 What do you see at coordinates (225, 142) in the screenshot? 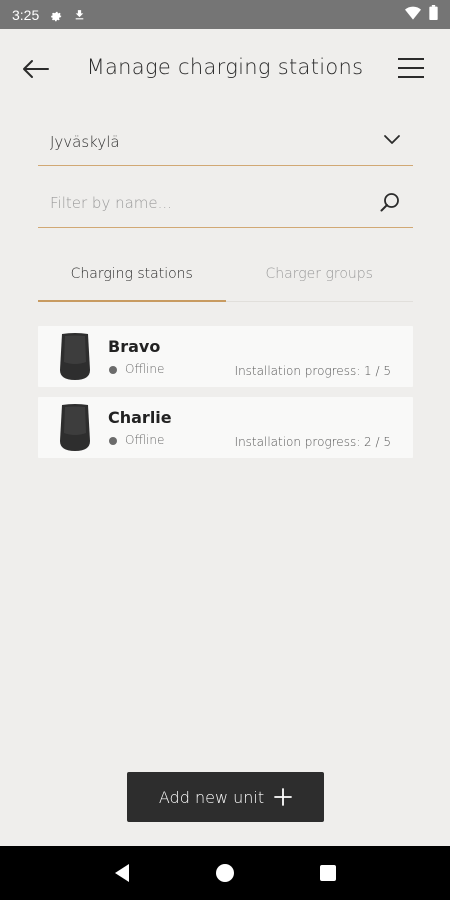
I see `location-select: Jyväskylä` at bounding box center [225, 142].